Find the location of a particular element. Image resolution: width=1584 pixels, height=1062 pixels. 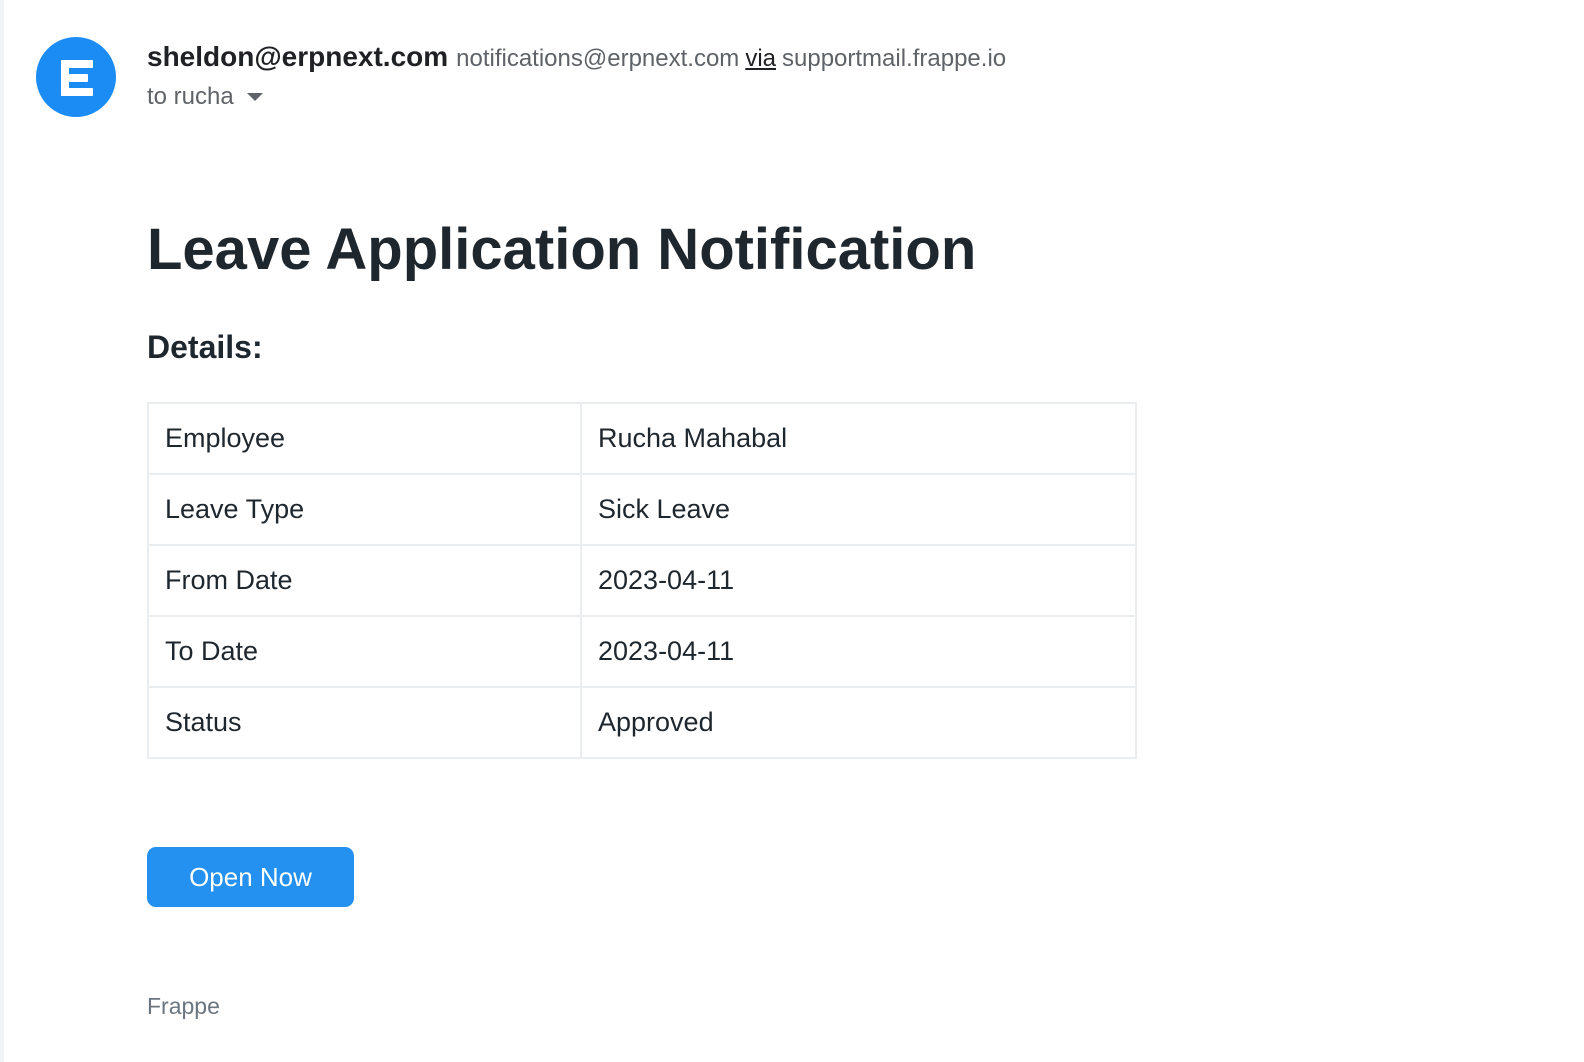

recipient-toggle: to rucha is located at coordinates (205, 97).